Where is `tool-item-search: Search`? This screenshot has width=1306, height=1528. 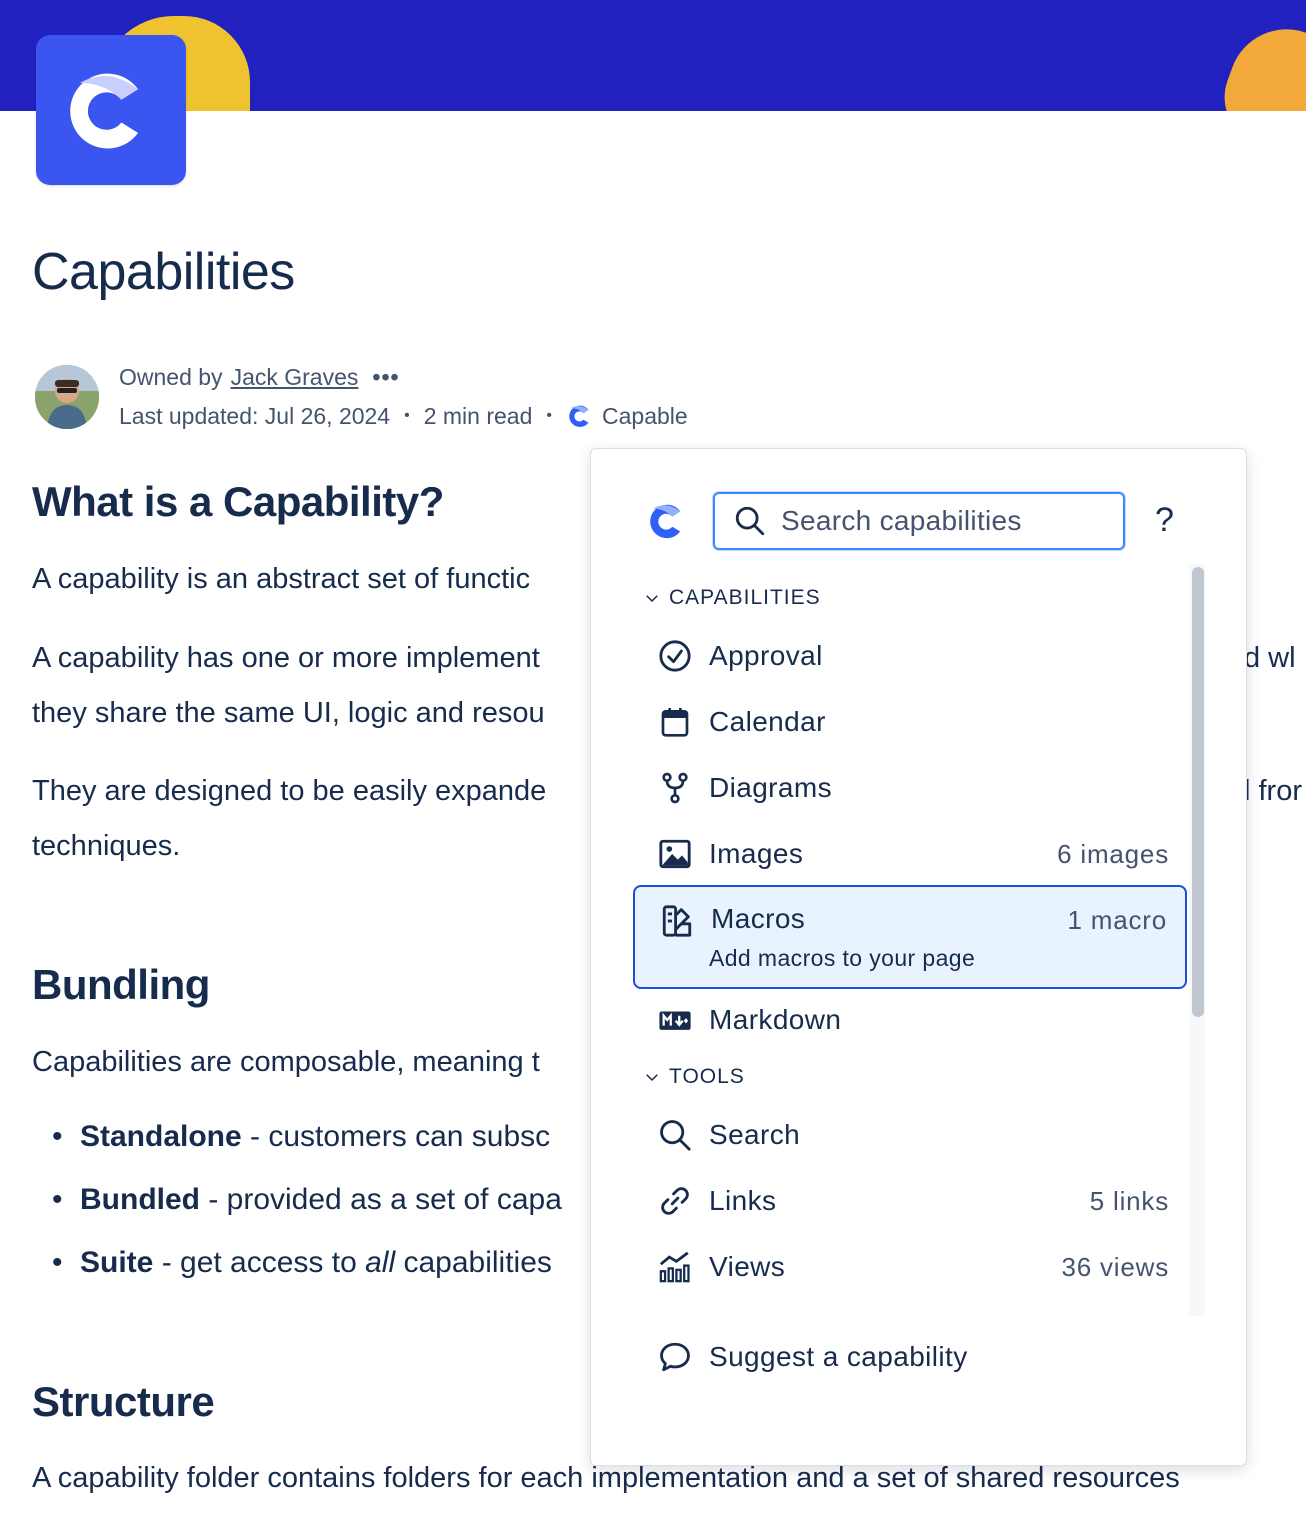 tool-item-search: Search is located at coordinates (910, 1135).